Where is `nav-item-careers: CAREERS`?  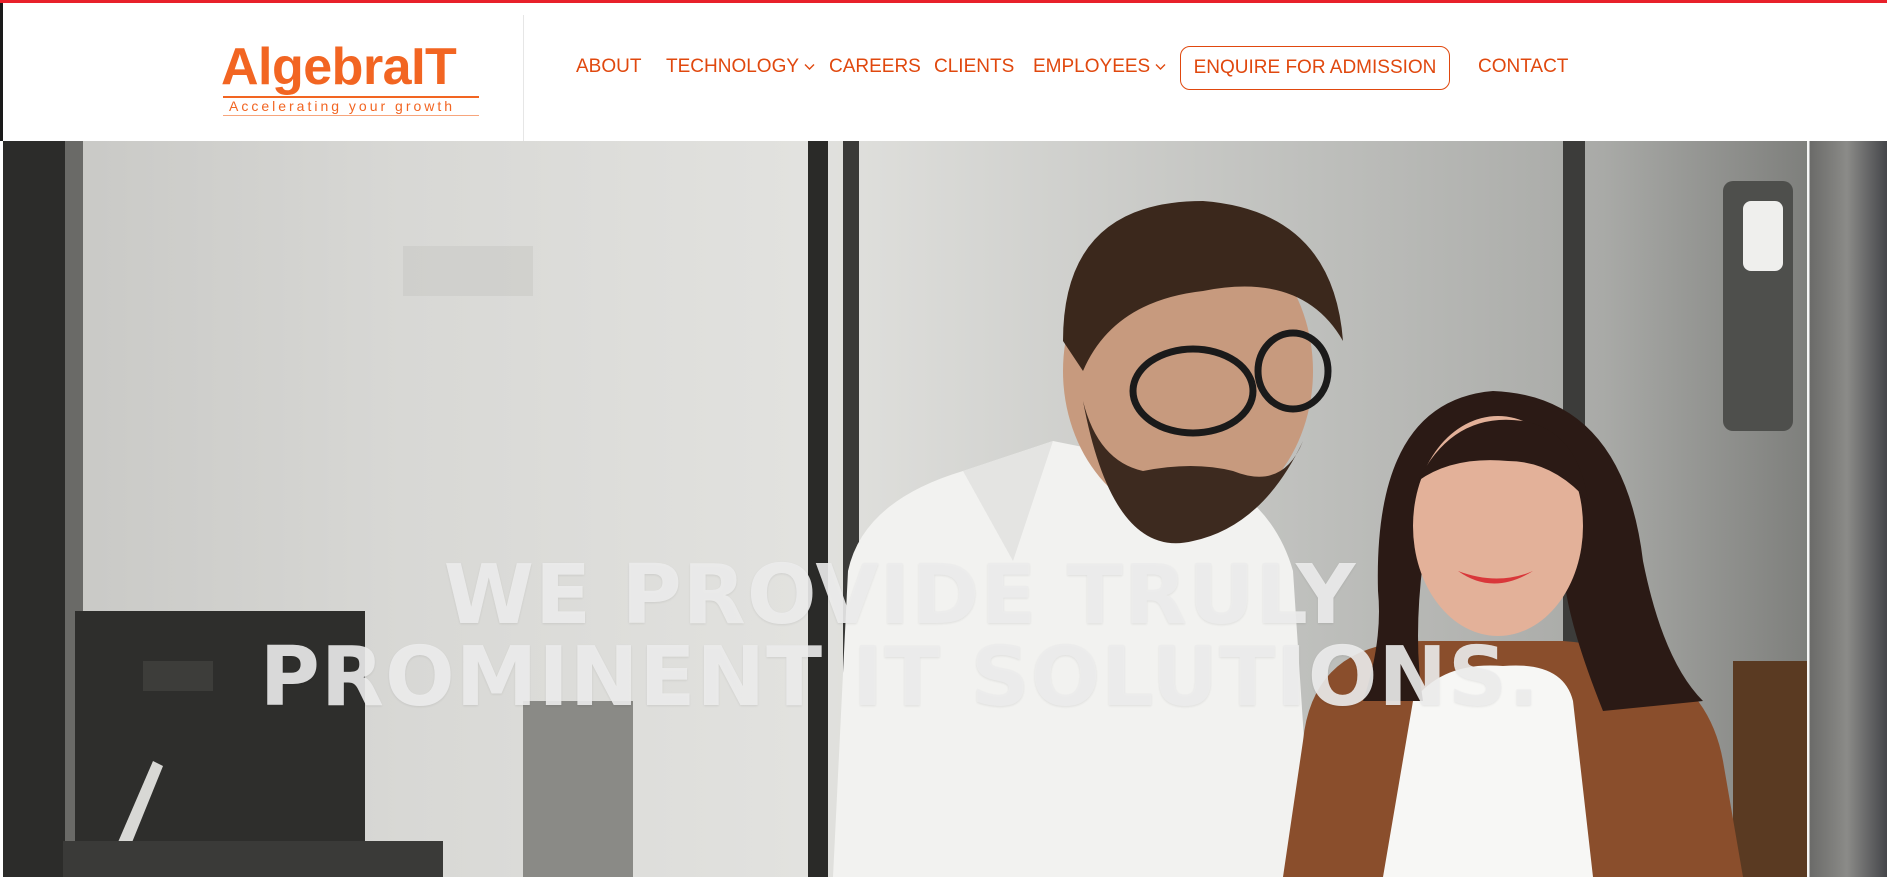
nav-item-careers: CAREERS is located at coordinates (875, 67).